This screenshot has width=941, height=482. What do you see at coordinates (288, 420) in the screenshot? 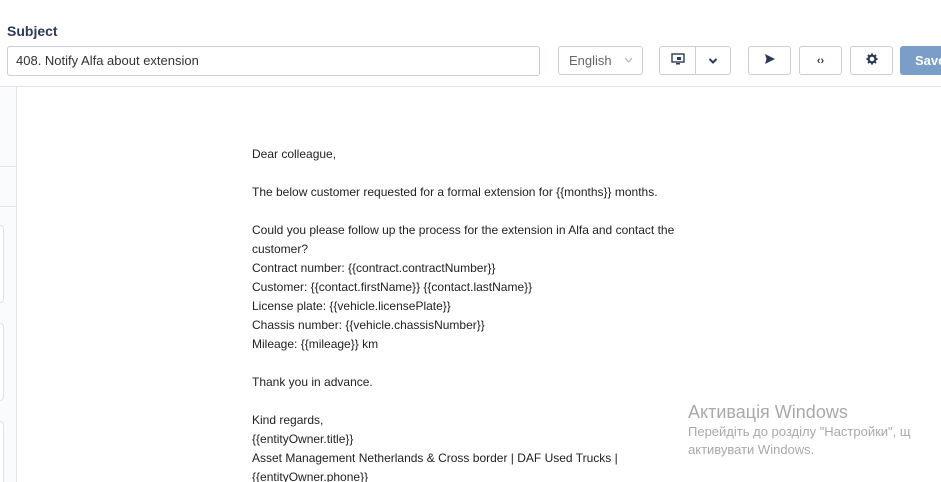
I see `email-line: Kind regards,` at bounding box center [288, 420].